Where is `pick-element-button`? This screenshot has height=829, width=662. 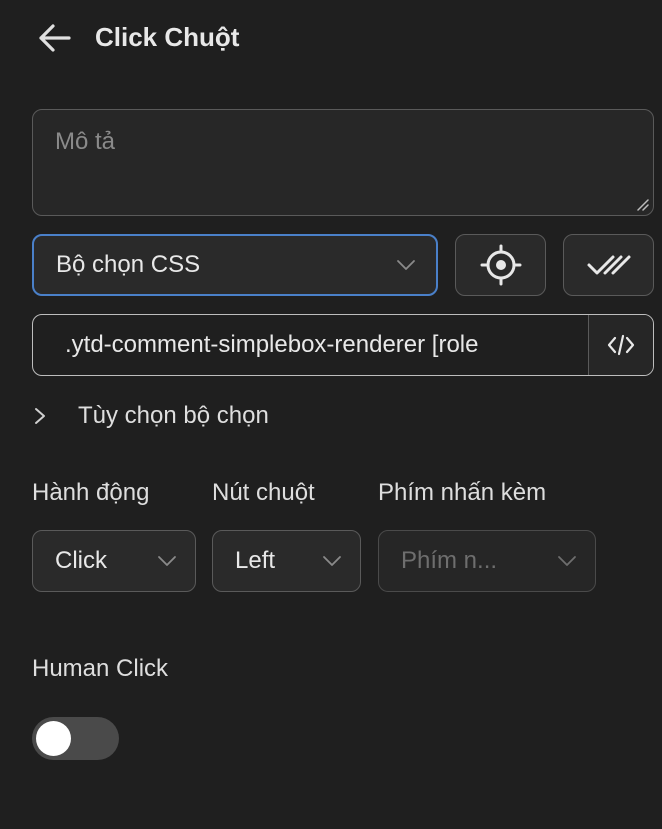
pick-element-button is located at coordinates (500, 265).